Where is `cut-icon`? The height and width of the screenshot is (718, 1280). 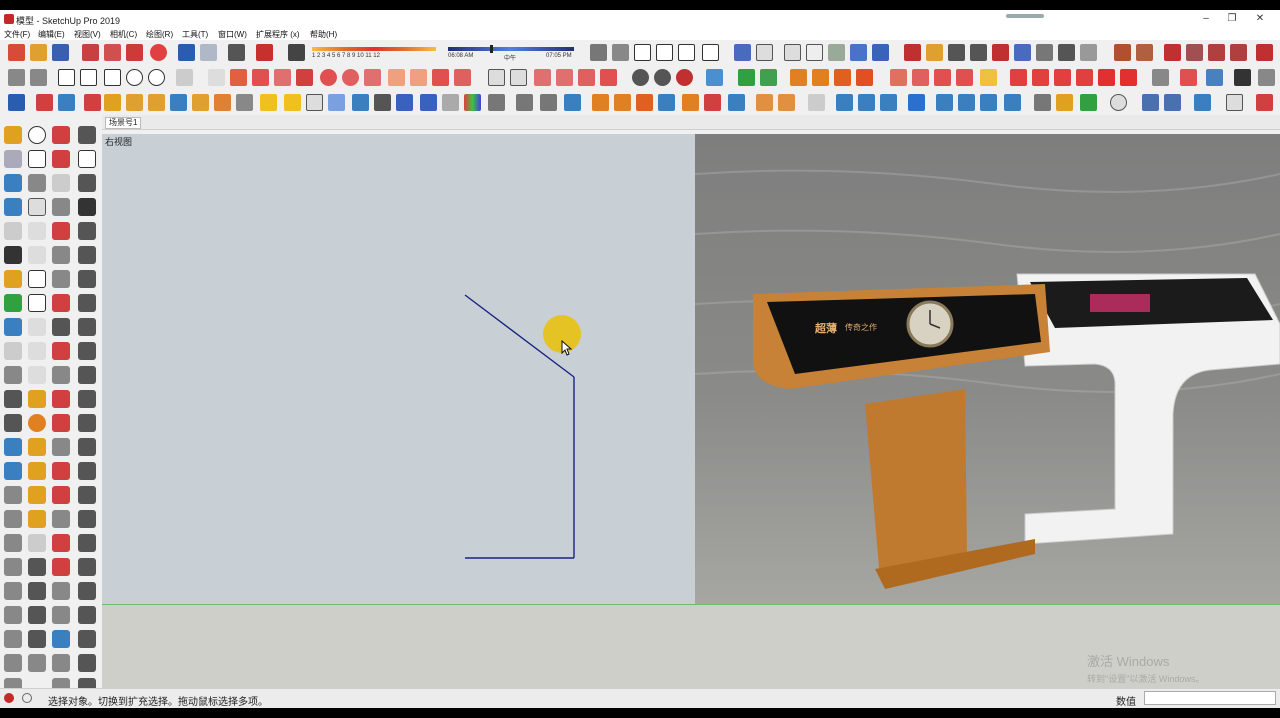 cut-icon is located at coordinates (90, 52).